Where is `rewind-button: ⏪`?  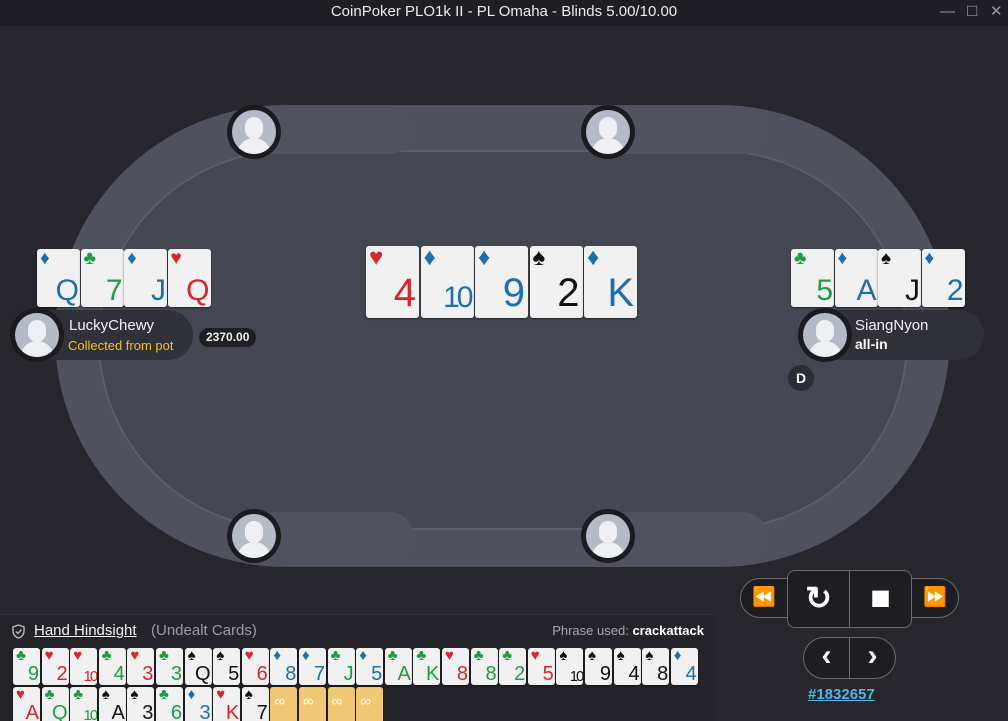 rewind-button: ⏪ is located at coordinates (764, 598).